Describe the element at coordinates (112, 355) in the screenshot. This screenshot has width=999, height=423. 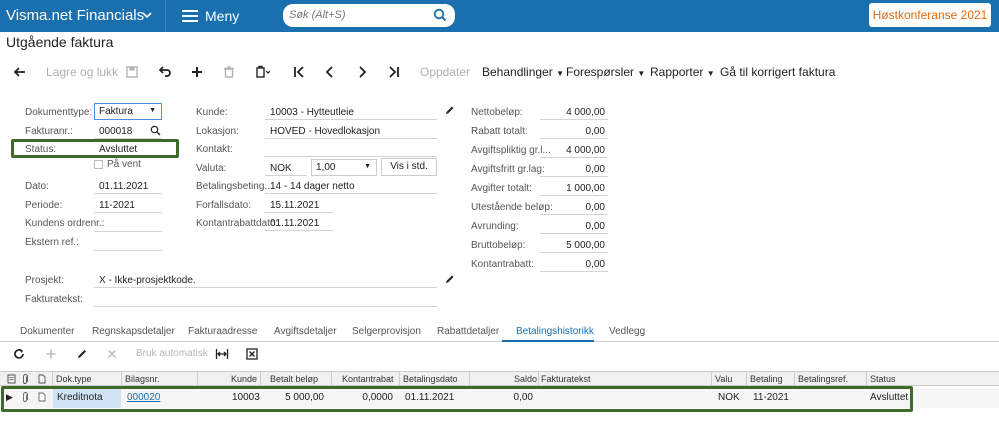
I see `delete-row-icon` at that location.